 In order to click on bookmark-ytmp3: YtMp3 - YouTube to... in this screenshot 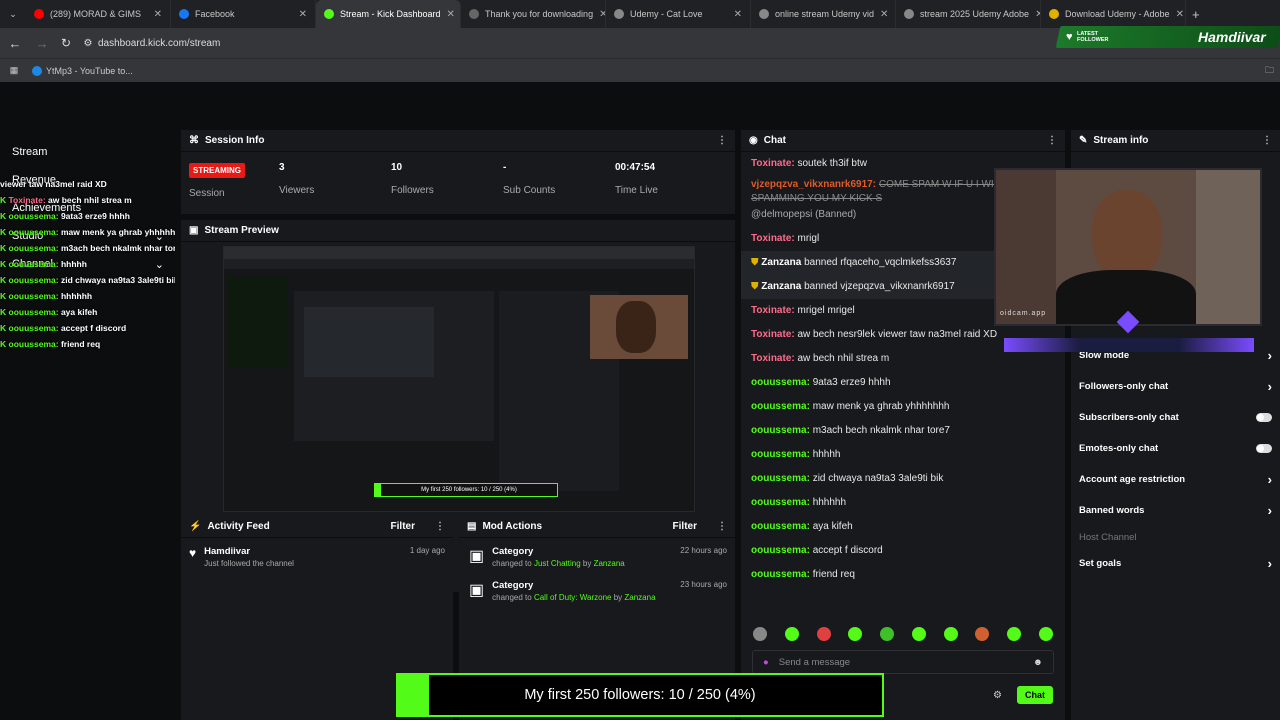, I will do `click(82, 70)`.